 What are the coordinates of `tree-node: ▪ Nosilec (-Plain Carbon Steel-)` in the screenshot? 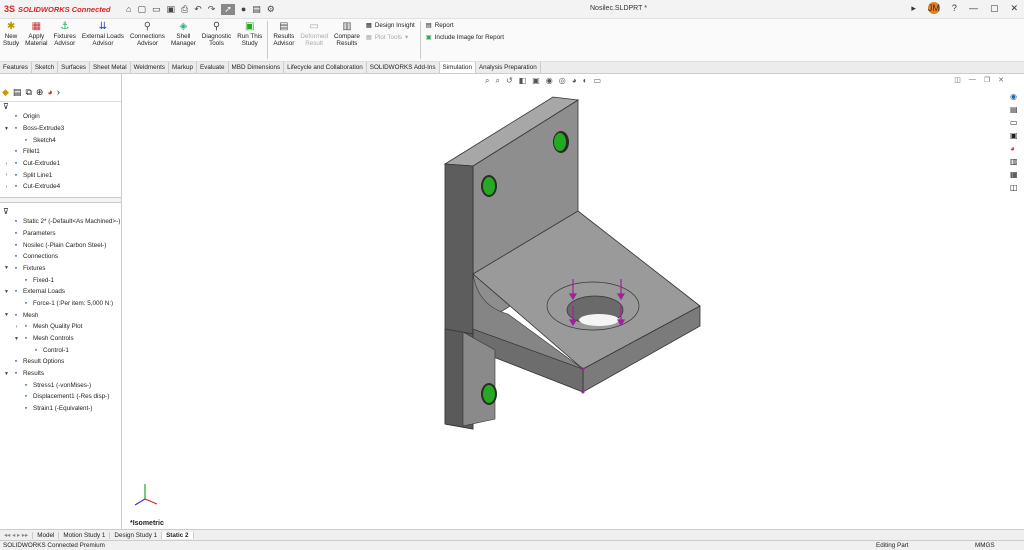 It's located at (61, 245).